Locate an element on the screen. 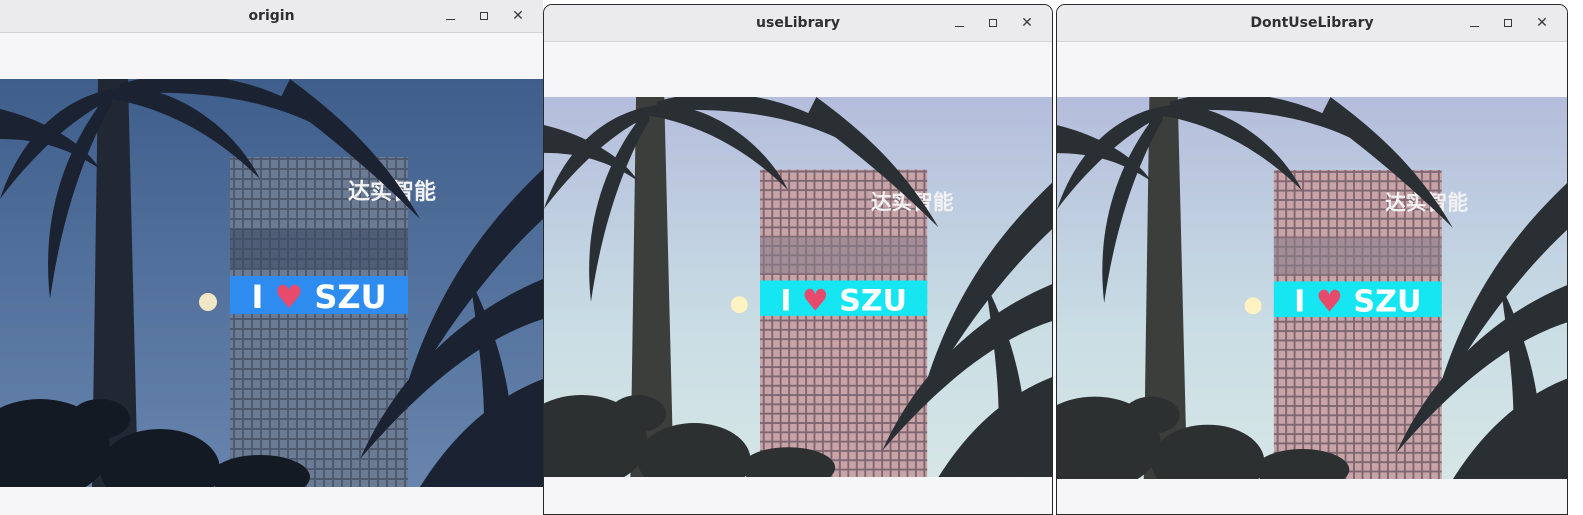  title-bar: DontUseLibrary ✕ is located at coordinates (1312, 23).